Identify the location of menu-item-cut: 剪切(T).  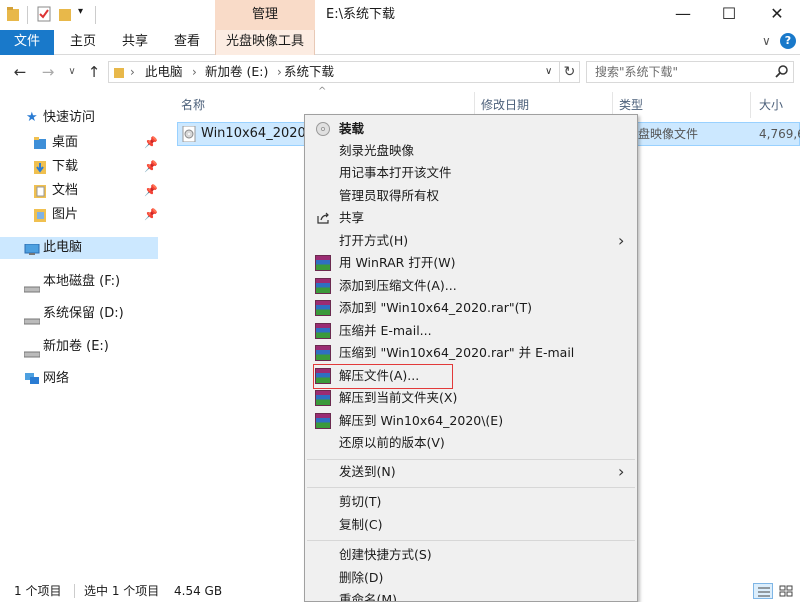
(471, 502).